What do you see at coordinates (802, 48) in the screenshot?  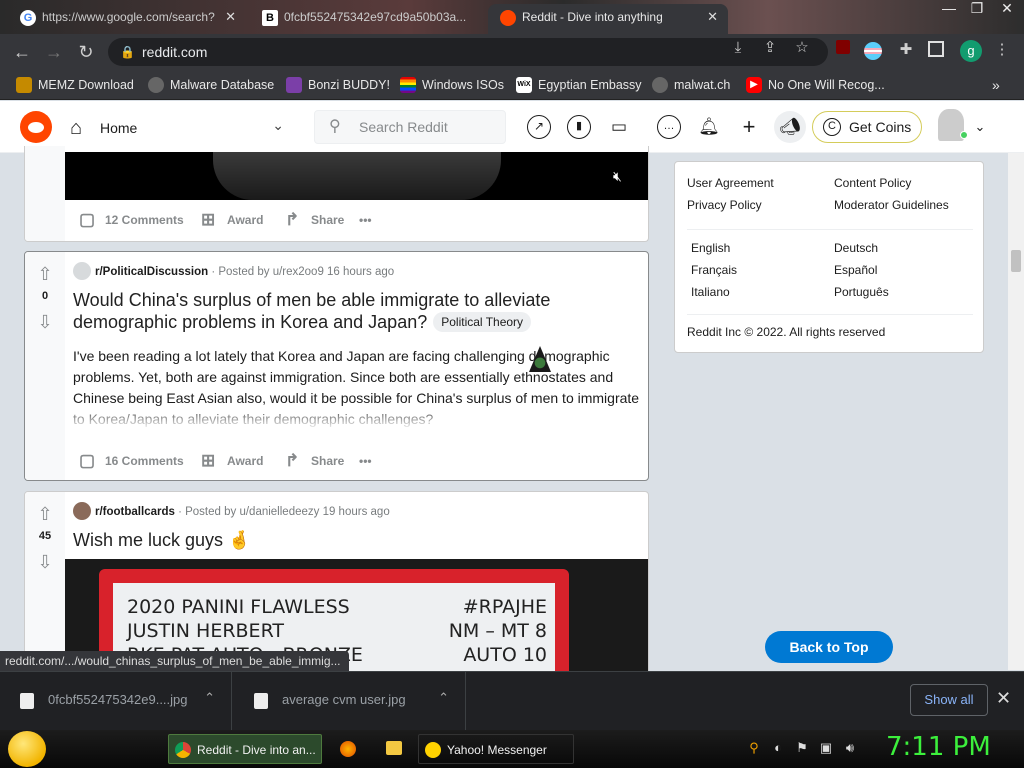 I see `bookmark-star-icon: ☆` at bounding box center [802, 48].